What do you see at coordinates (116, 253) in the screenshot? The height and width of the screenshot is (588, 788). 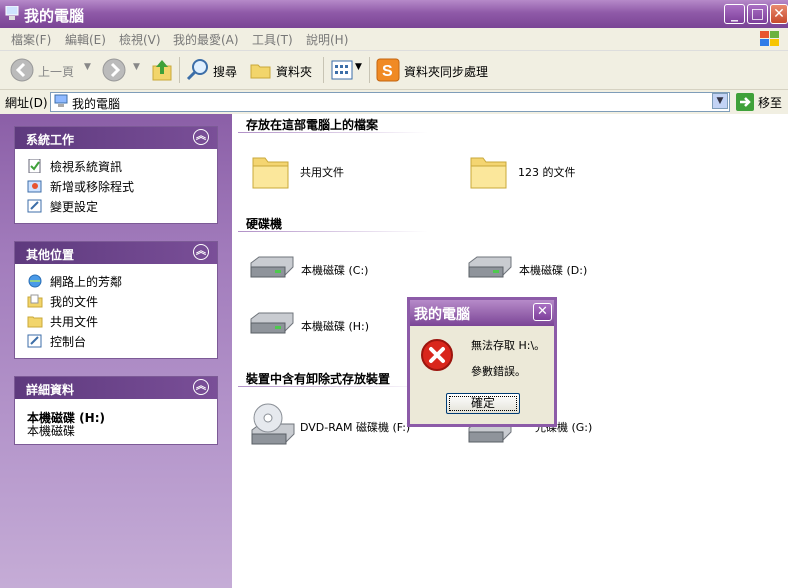 I see `other-places-header: 其他位置 ︽` at bounding box center [116, 253].